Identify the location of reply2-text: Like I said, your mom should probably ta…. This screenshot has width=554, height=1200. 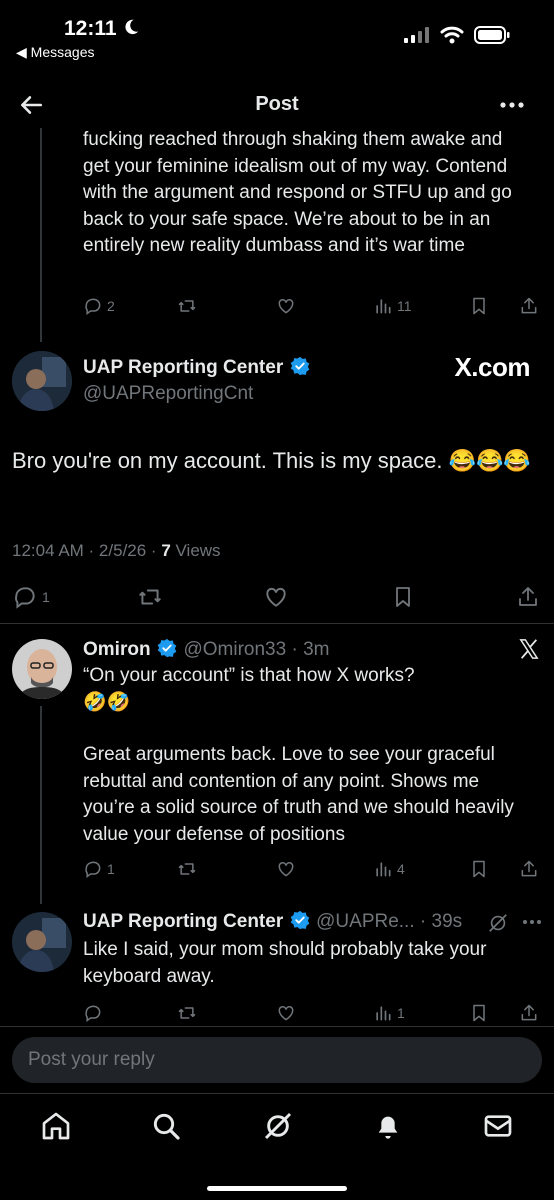
(285, 963).